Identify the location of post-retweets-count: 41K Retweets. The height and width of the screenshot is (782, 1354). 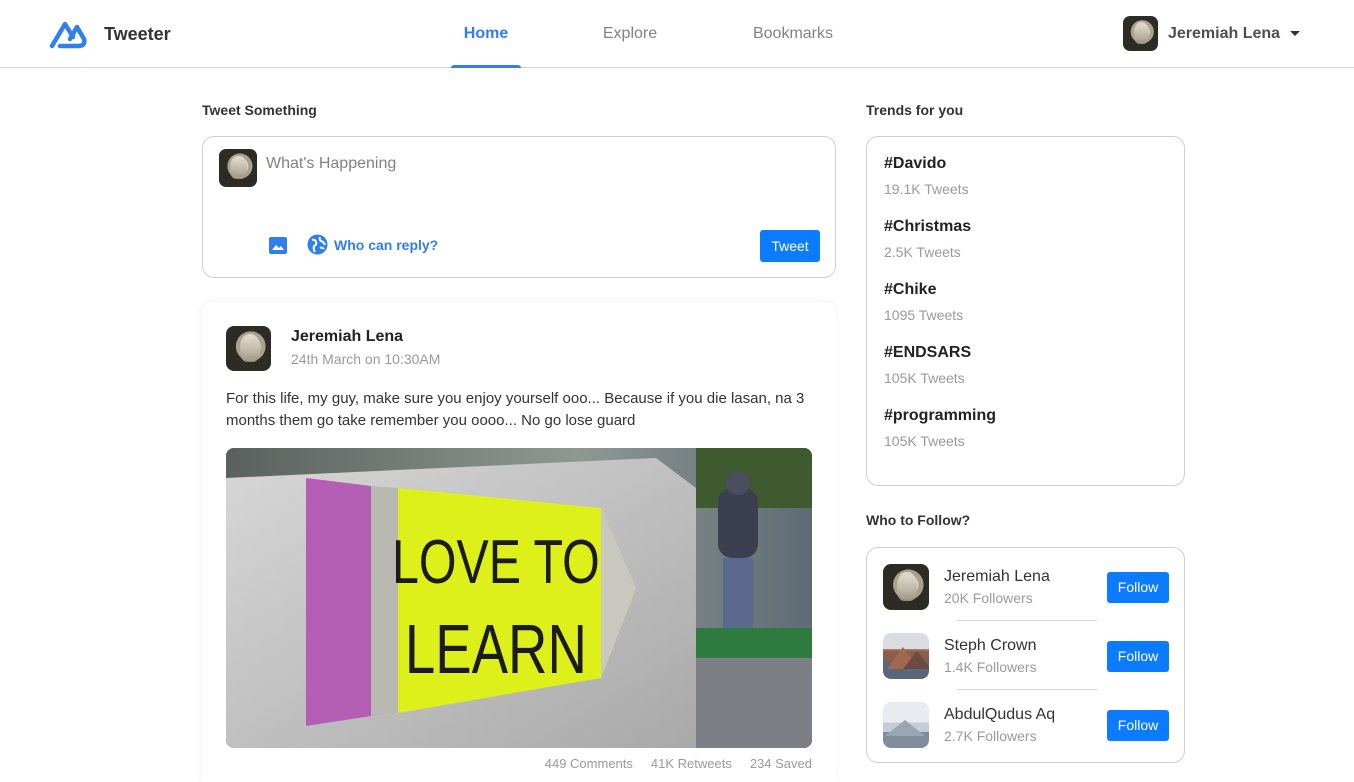
(691, 763).